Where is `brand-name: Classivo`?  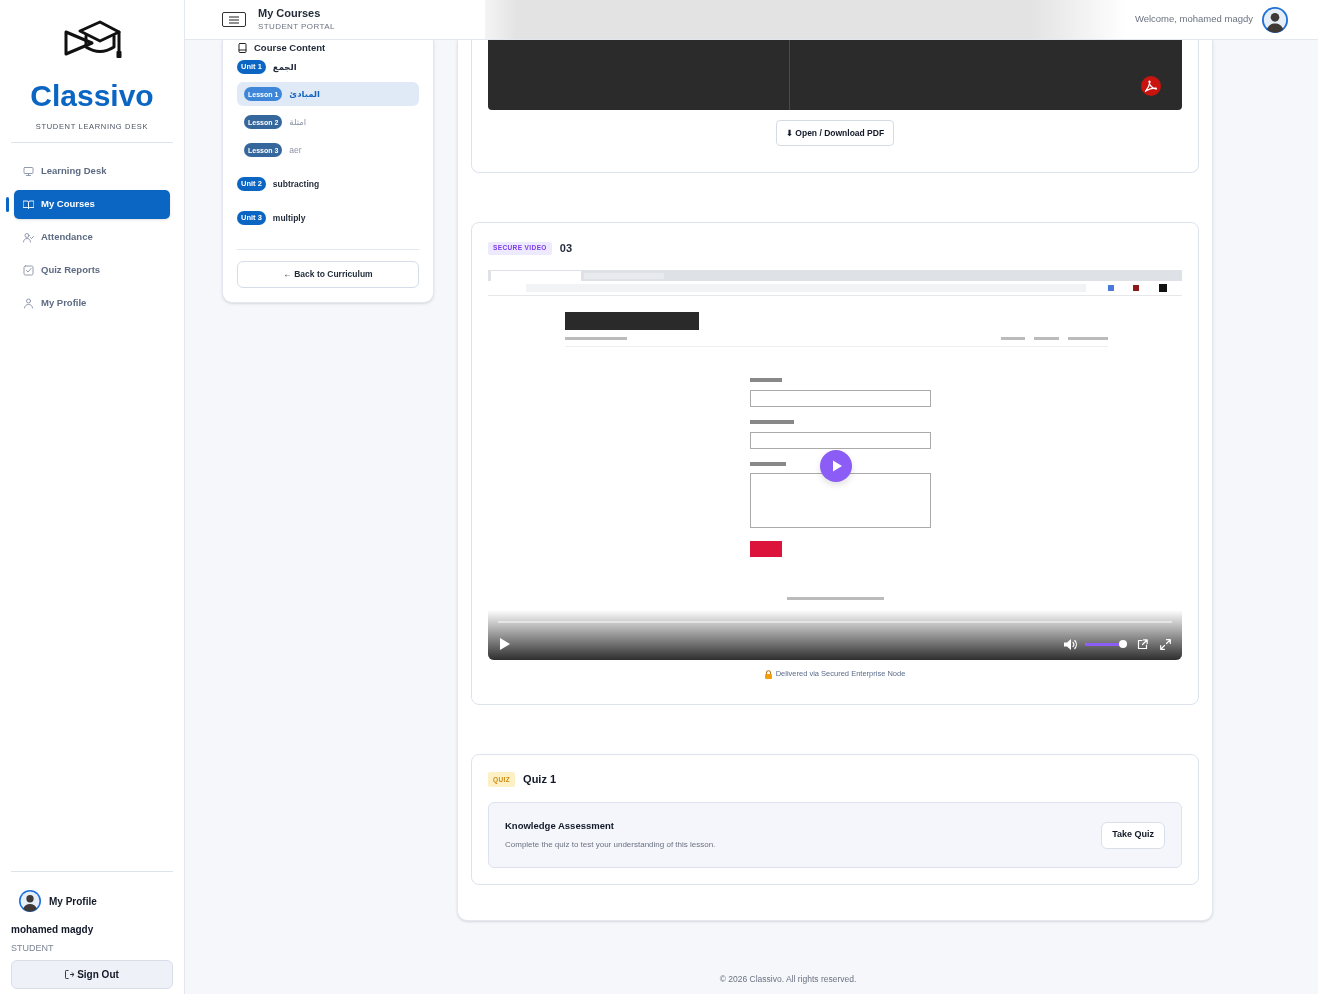
brand-name: Classivo is located at coordinates (92, 96).